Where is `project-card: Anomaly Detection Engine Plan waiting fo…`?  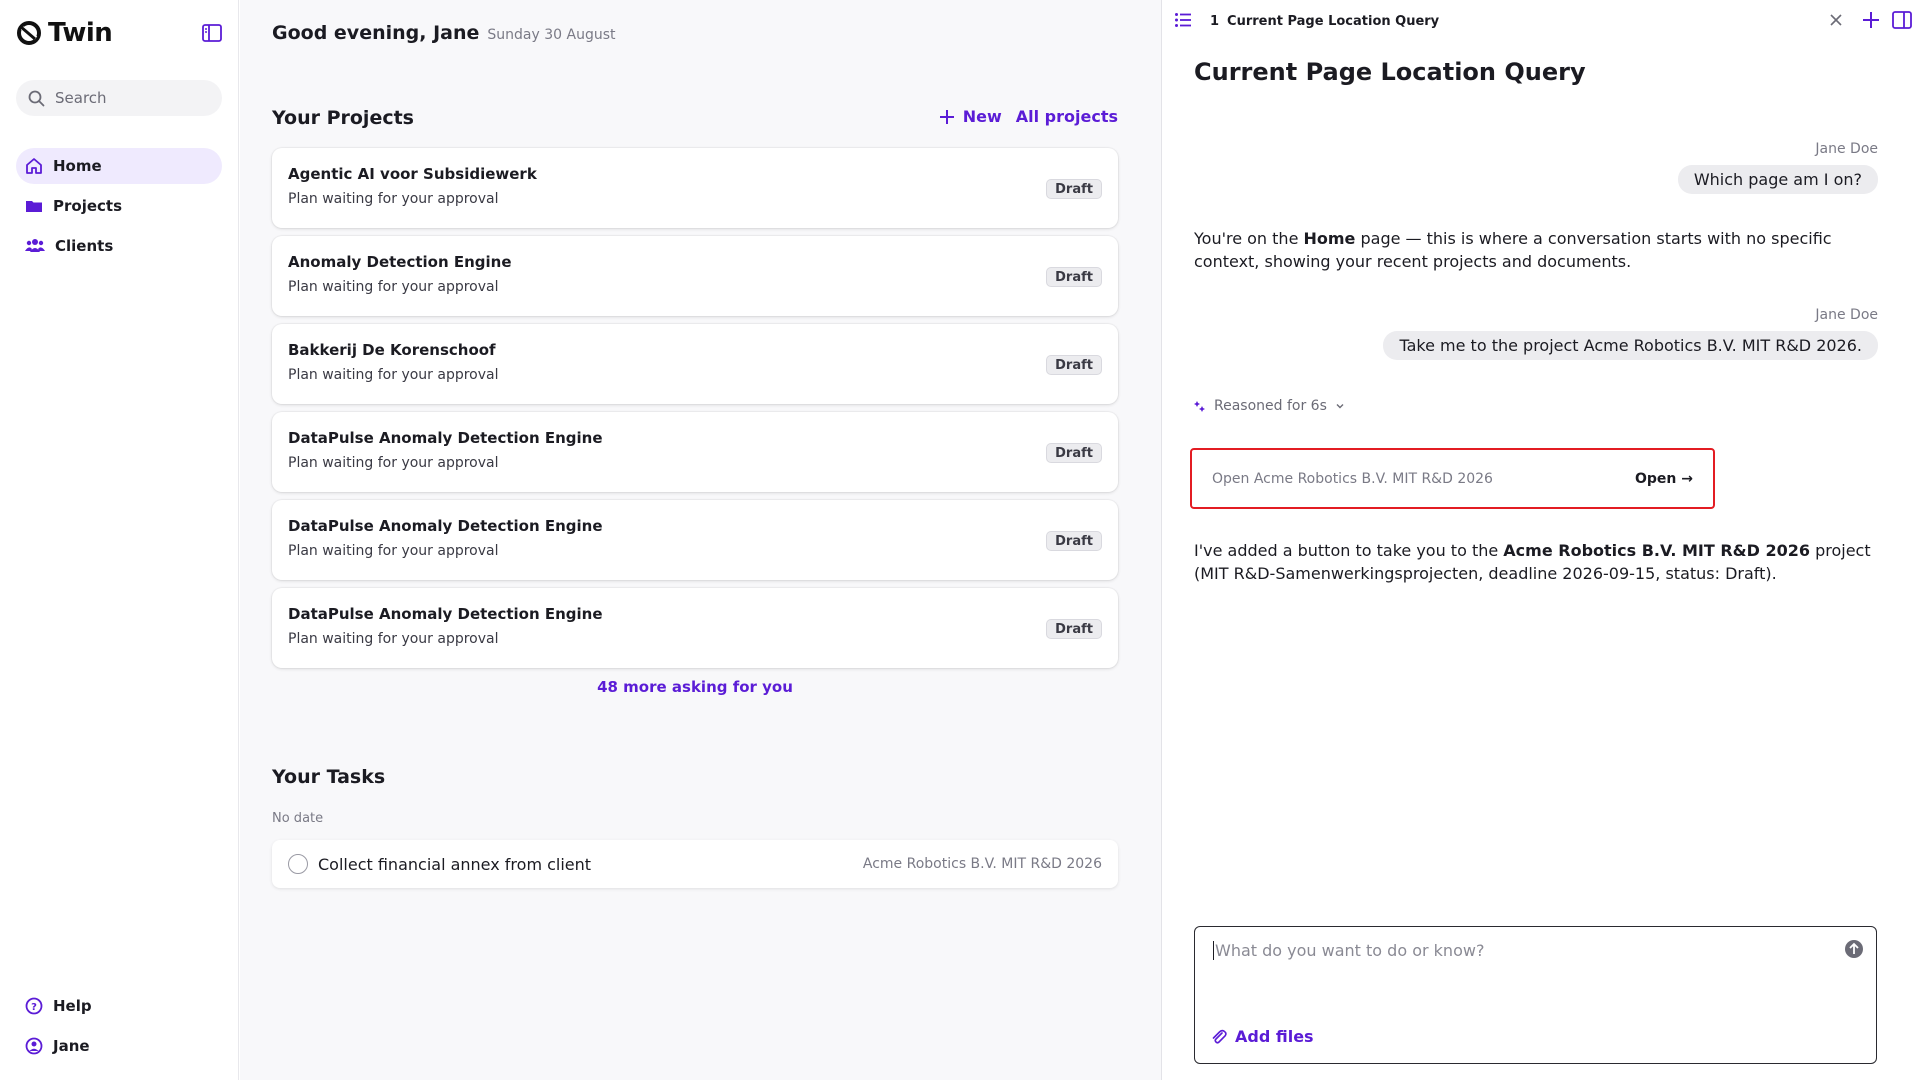 project-card: Anomaly Detection Engine Plan waiting fo… is located at coordinates (695, 276).